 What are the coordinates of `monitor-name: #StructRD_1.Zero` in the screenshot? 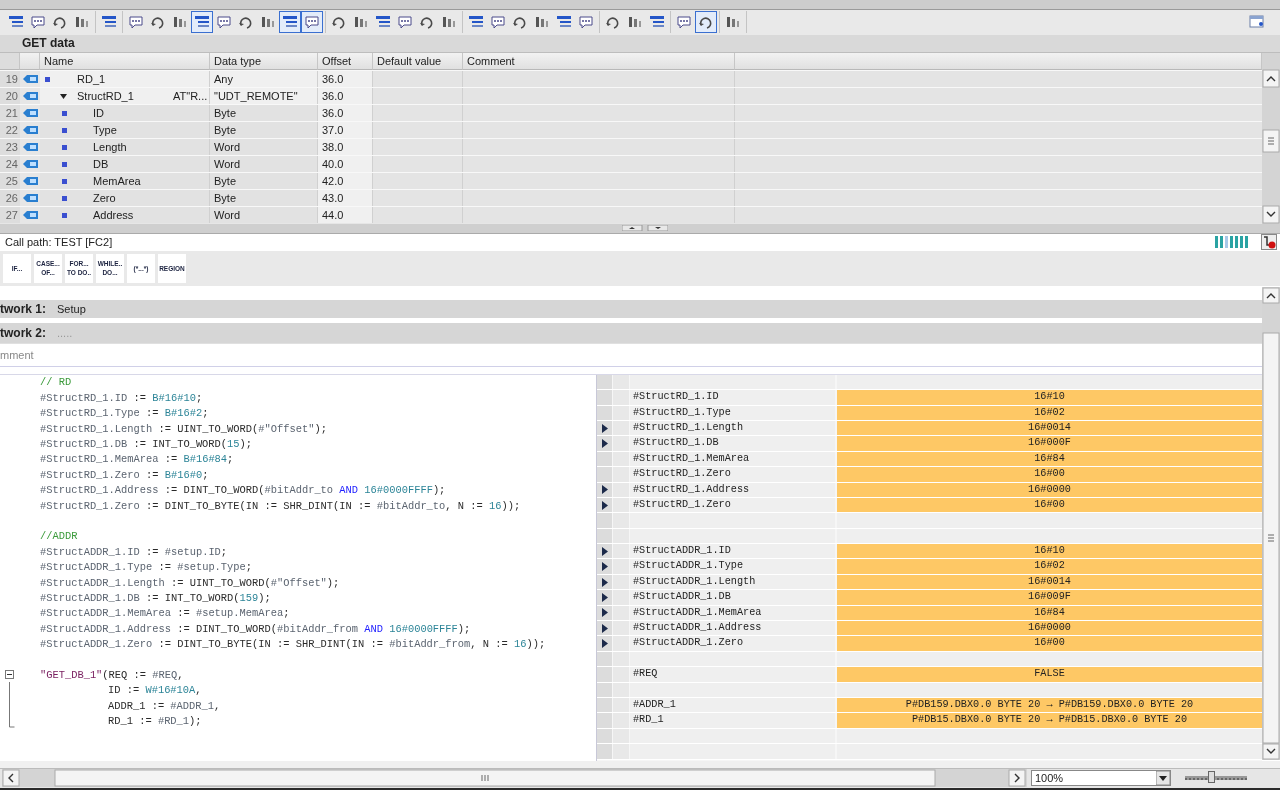 It's located at (732, 474).